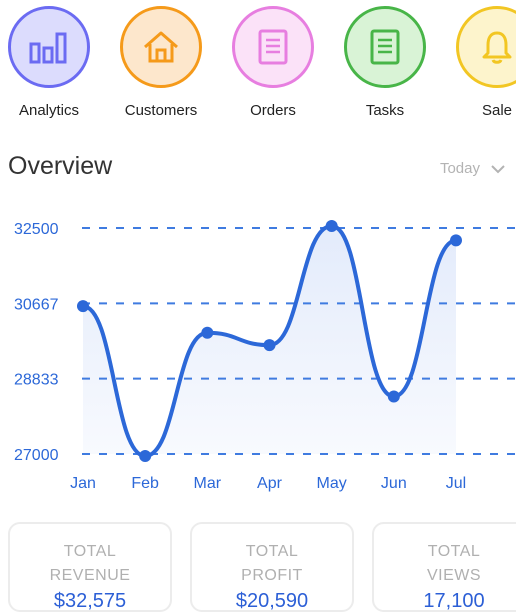 The width and height of the screenshot is (516, 613). I want to click on x-tick-label: Jan, so click(83, 483).